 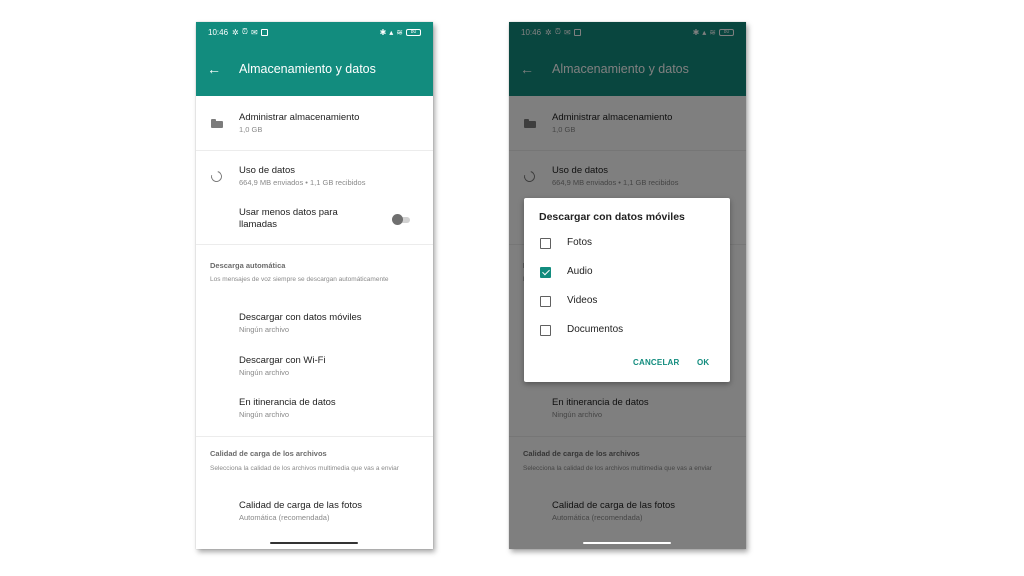 I want to click on bluetooth-icon: ✱, so click(x=383, y=32).